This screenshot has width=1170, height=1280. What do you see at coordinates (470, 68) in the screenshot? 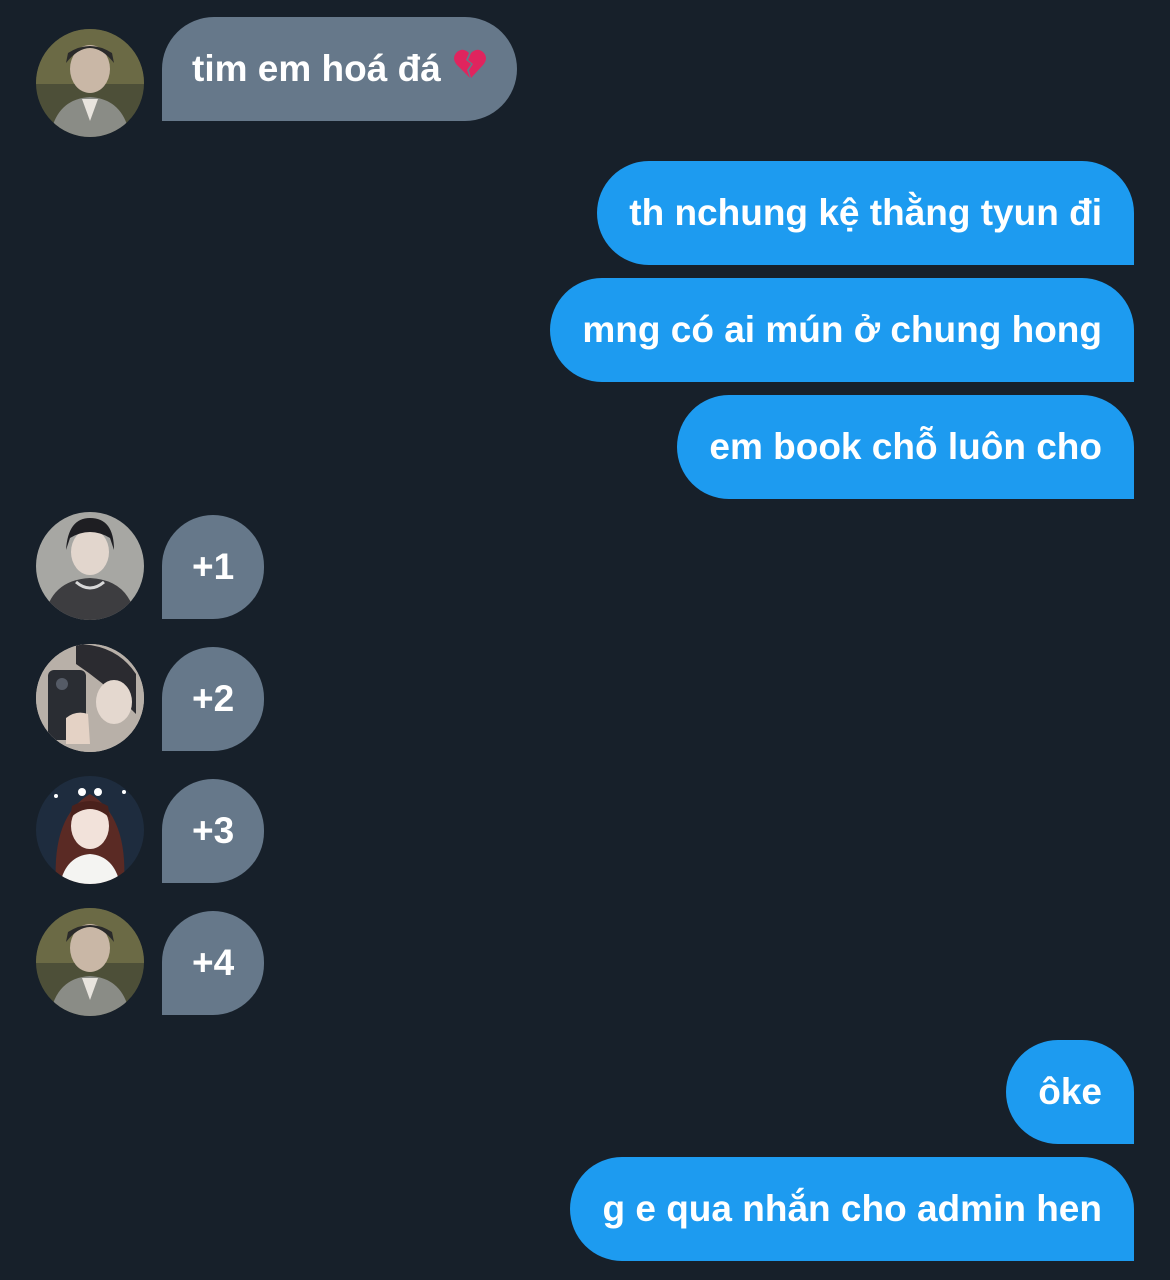
I see `broken-heart-icon` at bounding box center [470, 68].